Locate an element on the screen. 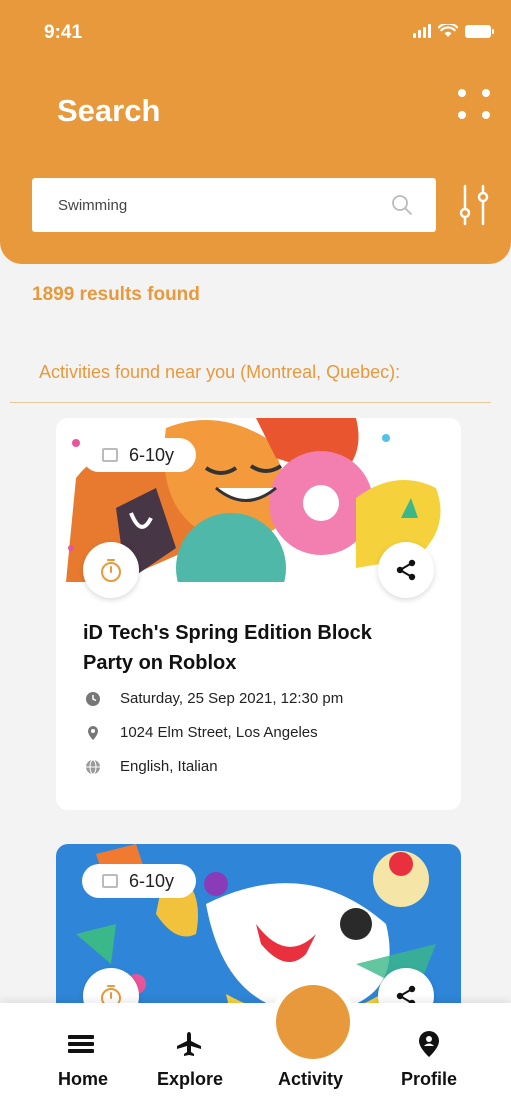 Image resolution: width=511 pixels, height=1107 pixels. menu-icon is located at coordinates (81, 1044).